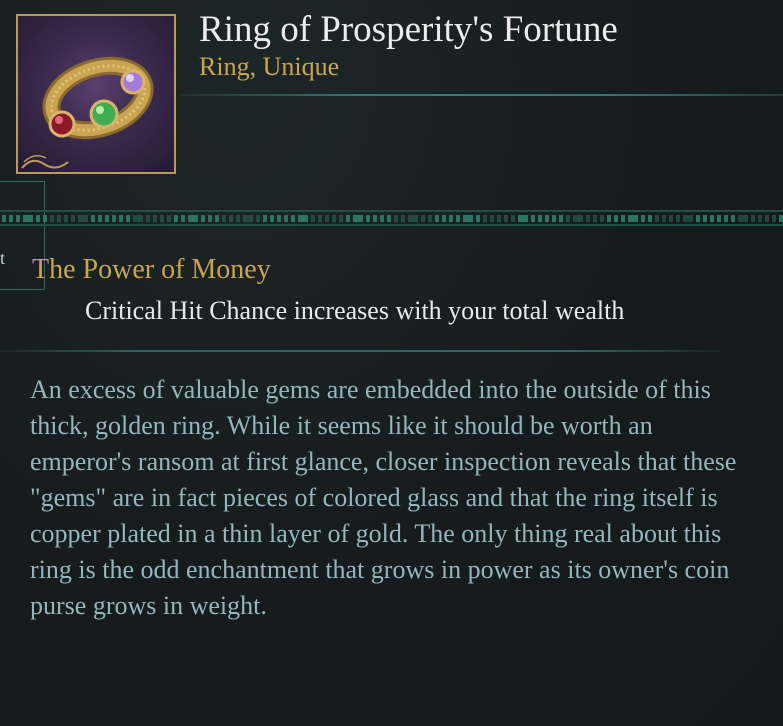 The height and width of the screenshot is (726, 783). Describe the element at coordinates (391, 218) in the screenshot. I see `ornamental-divider` at that location.